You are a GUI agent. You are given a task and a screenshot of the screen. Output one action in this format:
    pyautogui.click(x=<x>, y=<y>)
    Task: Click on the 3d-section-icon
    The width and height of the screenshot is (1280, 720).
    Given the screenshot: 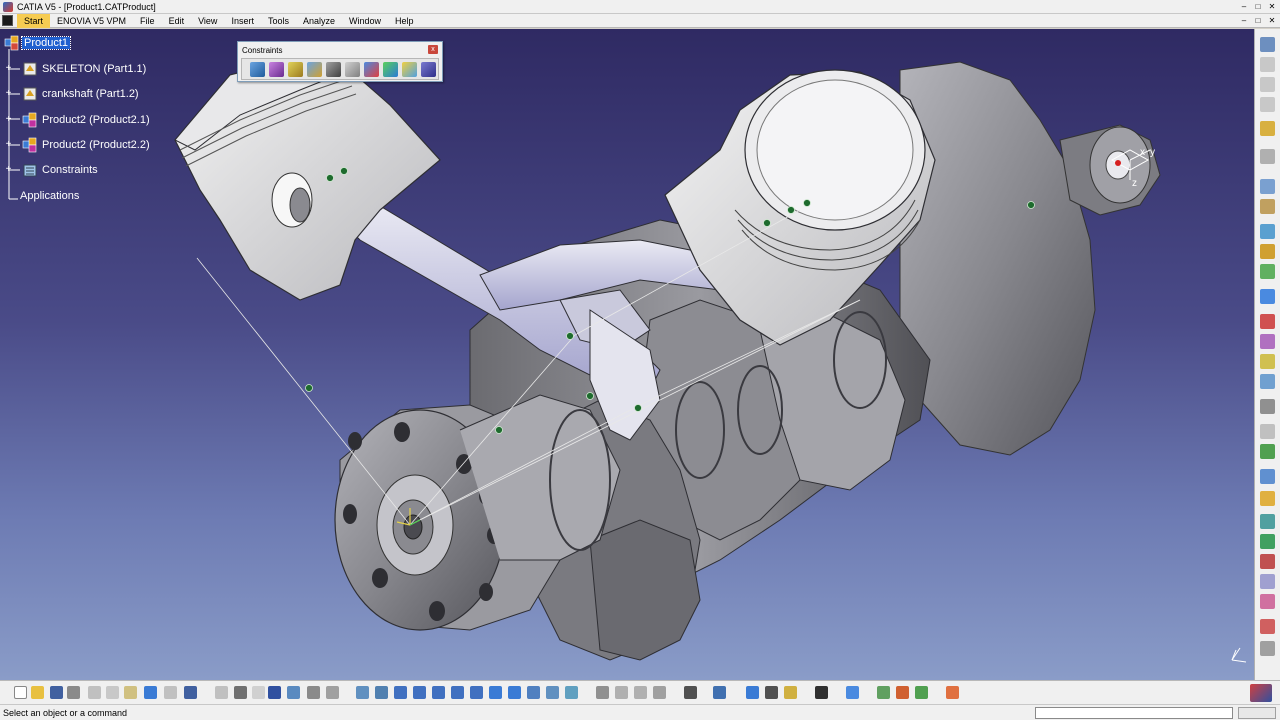 What is the action you would take?
    pyautogui.click(x=640, y=692)
    